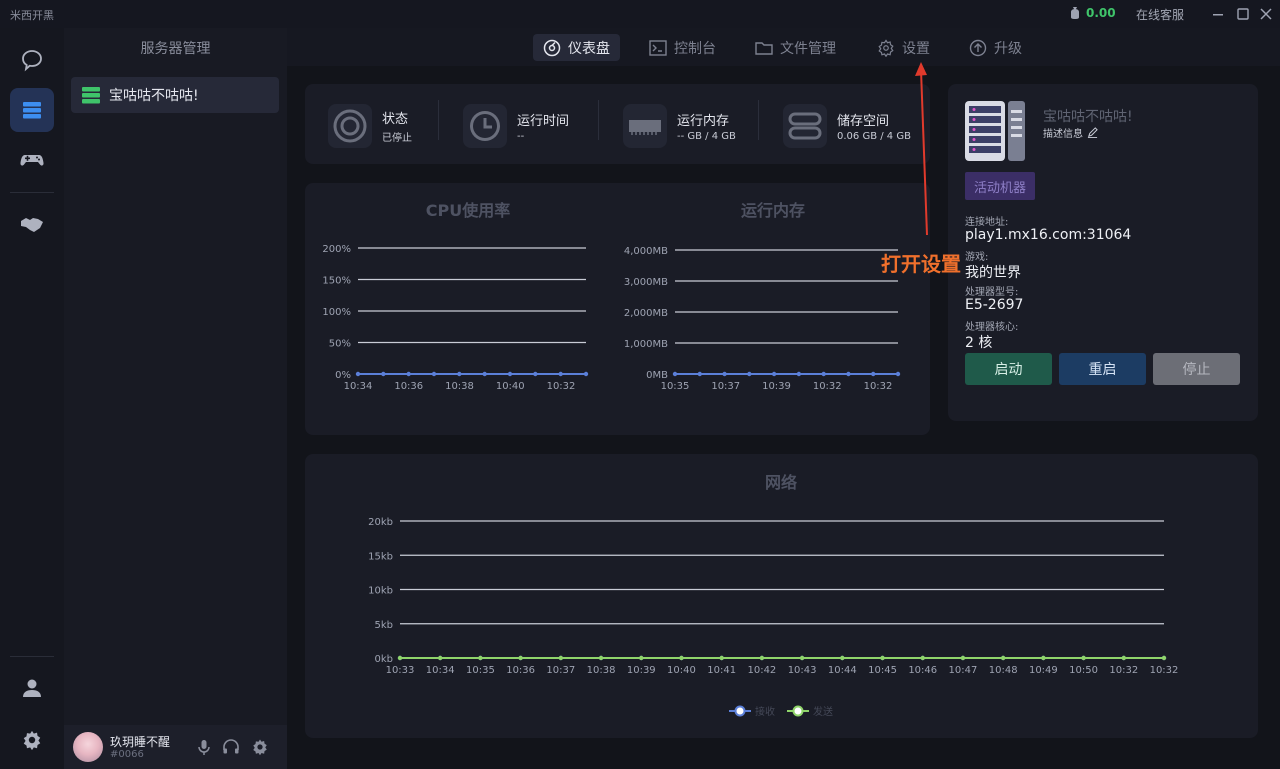  I want to click on top-nav: 仪表盘 控制台 文件管理 设置 升级, so click(783, 47).